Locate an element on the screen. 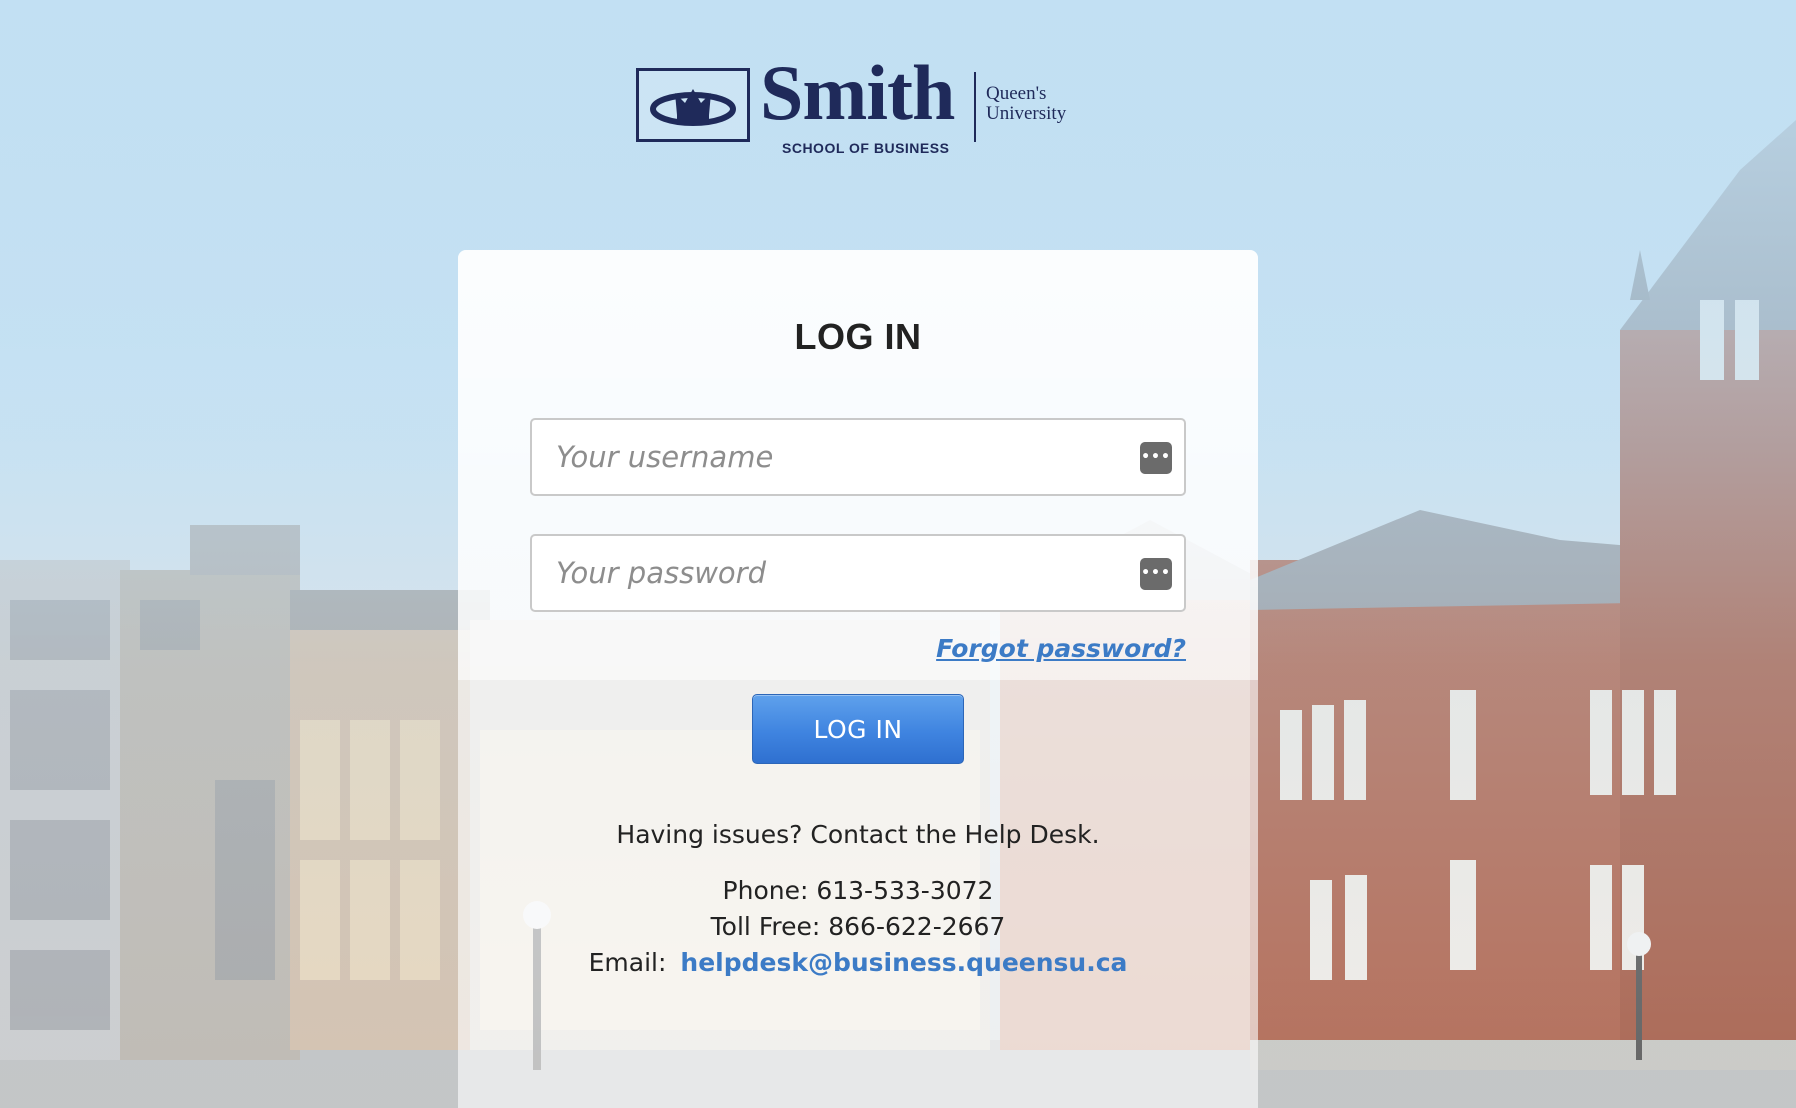 This screenshot has height=1108, width=1796. help-email-label: Email: is located at coordinates (627, 962).